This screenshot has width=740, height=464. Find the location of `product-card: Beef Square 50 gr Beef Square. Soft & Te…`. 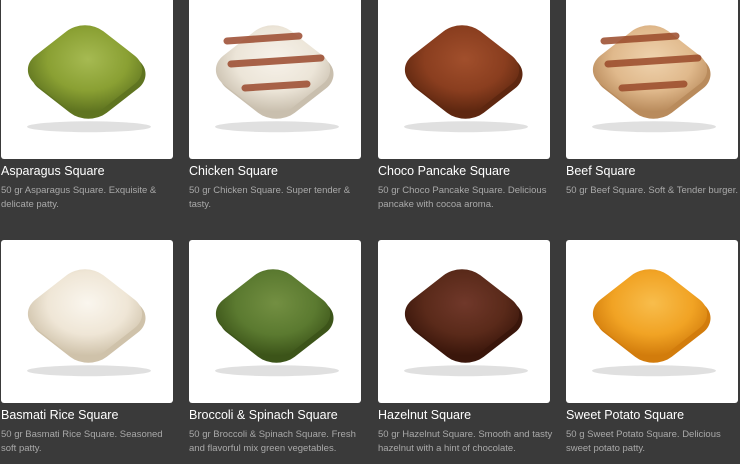

product-card: Beef Square 50 gr Beef Square. Soft & Te… is located at coordinates (653, 99).